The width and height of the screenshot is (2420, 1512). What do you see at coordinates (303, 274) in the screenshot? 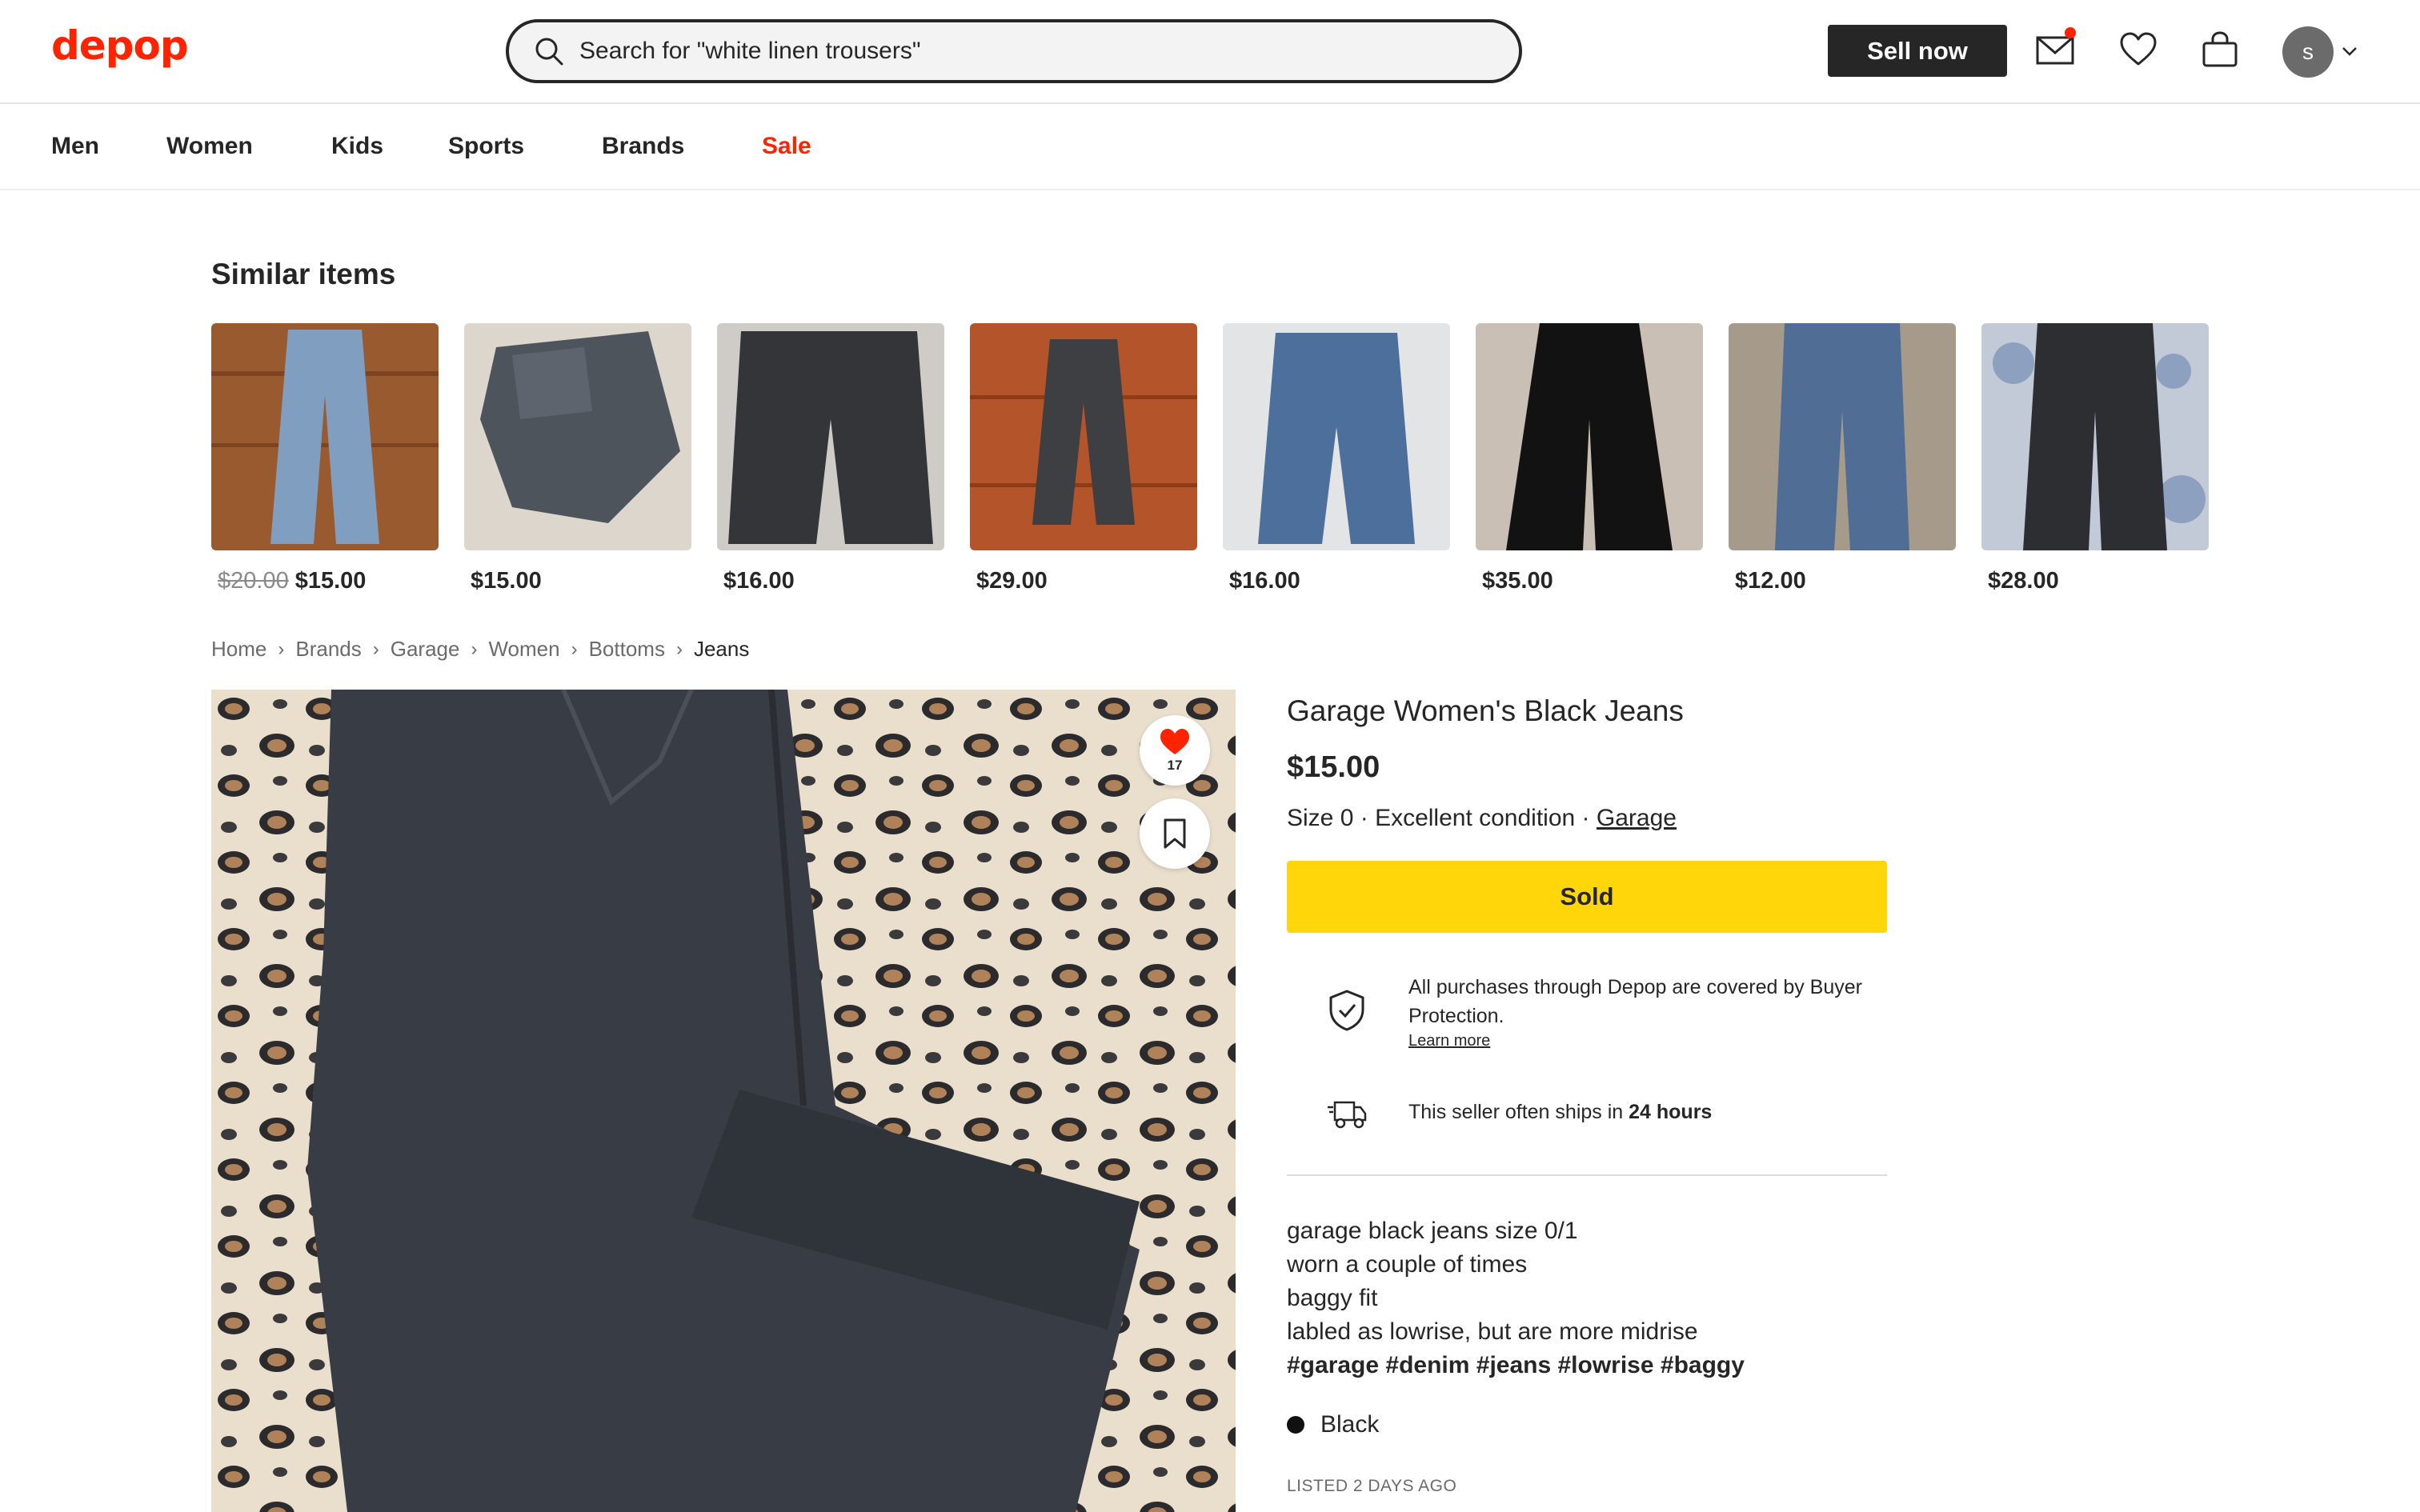
I see `similar-items-title: Similar items` at bounding box center [303, 274].